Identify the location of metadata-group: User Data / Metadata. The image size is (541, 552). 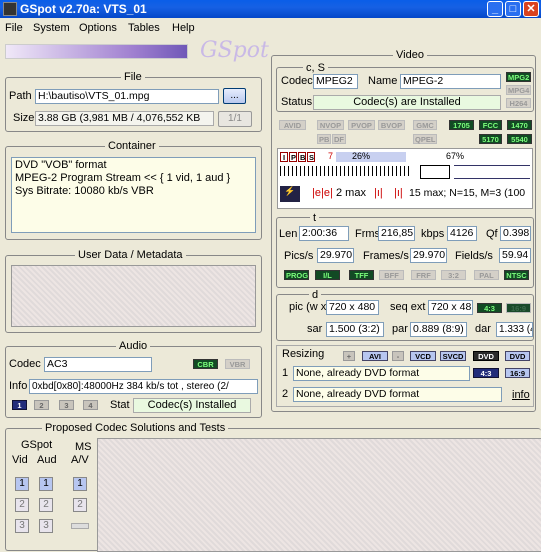
(133, 291).